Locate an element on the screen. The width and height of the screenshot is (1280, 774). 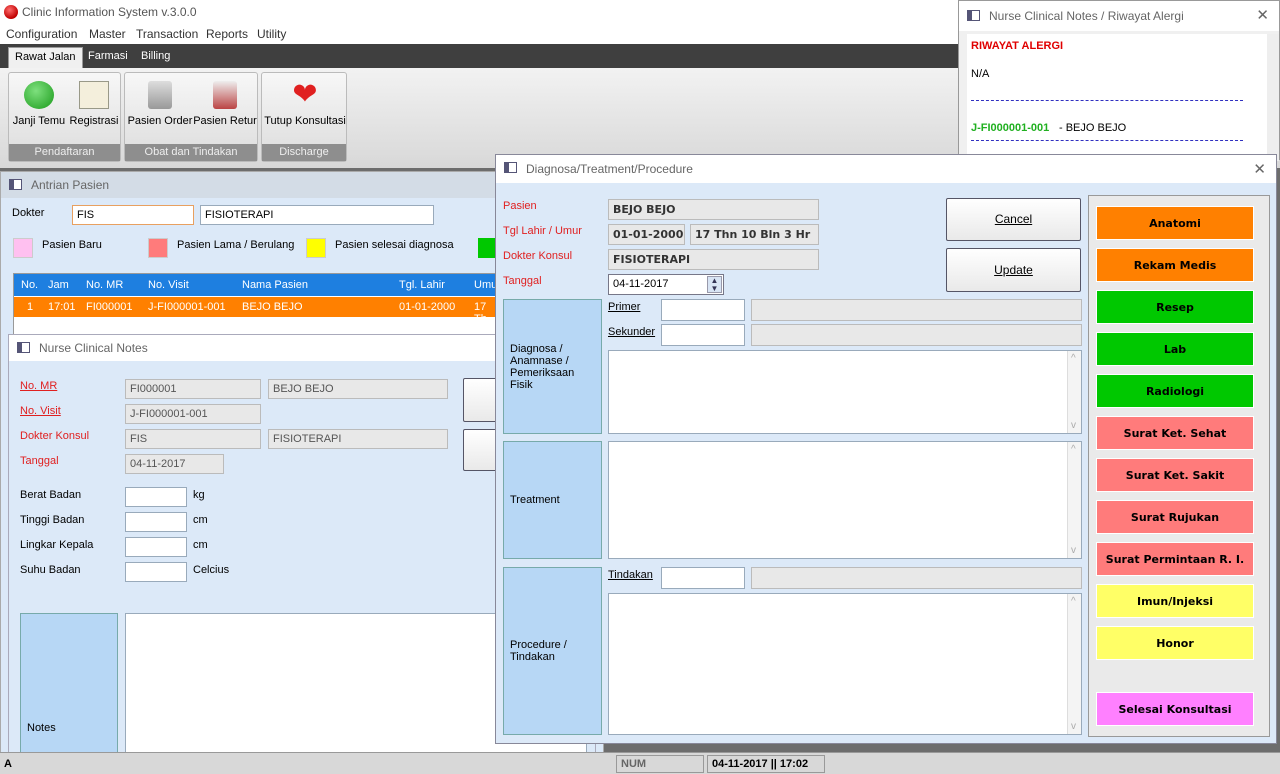
menu-transaction: Transaction is located at coordinates (167, 34).